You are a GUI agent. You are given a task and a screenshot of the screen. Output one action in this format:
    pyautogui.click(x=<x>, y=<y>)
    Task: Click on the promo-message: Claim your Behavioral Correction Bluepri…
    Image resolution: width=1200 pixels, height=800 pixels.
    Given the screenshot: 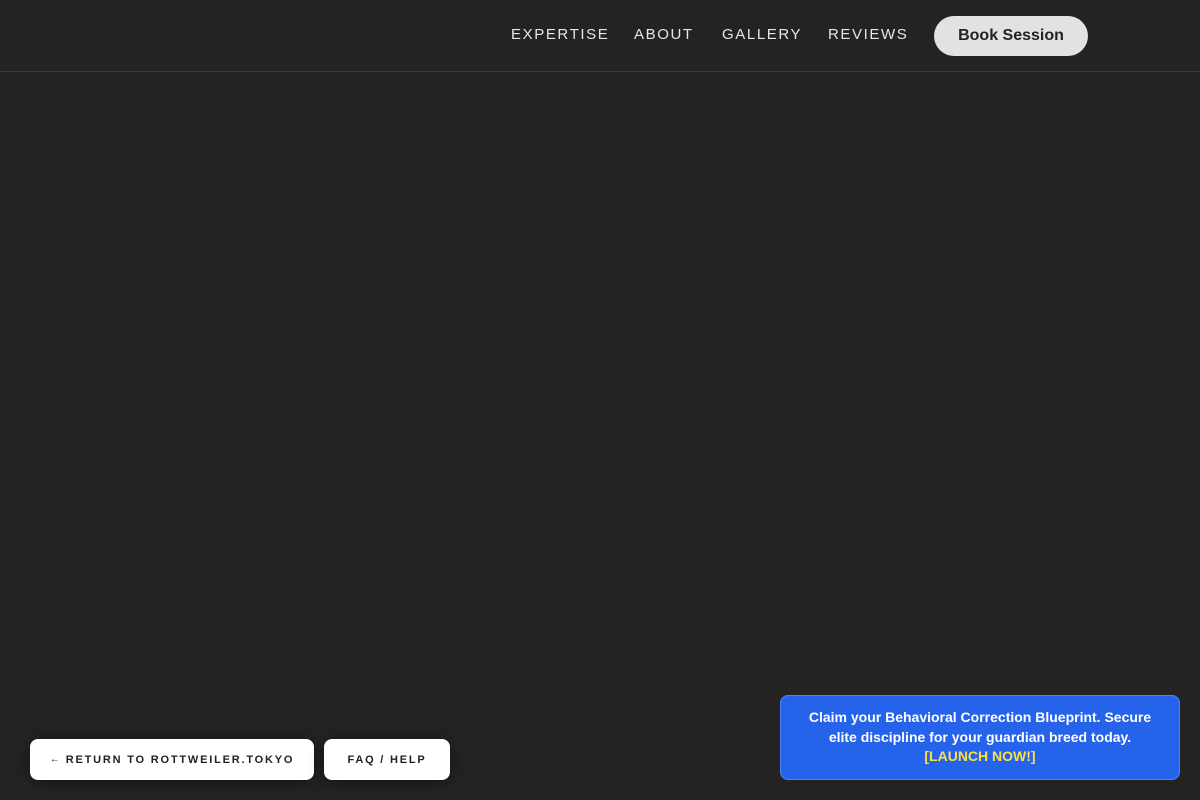 What is the action you would take?
    pyautogui.click(x=980, y=727)
    